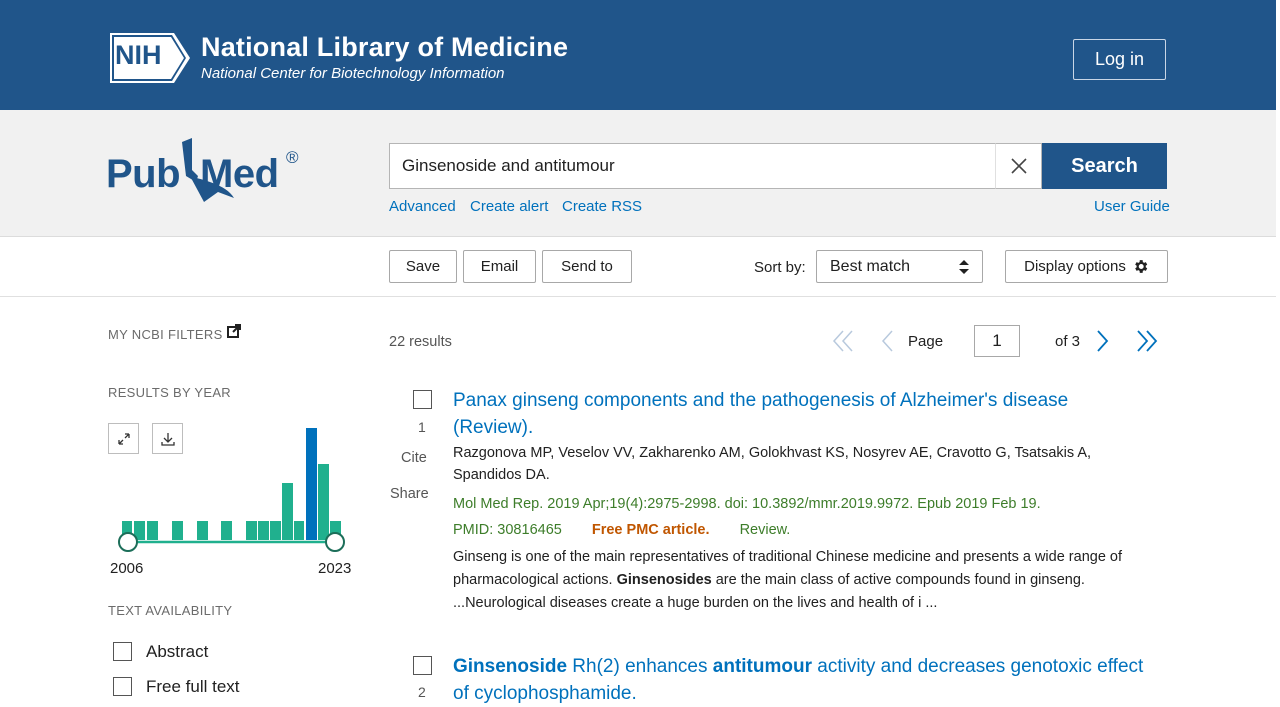 Image resolution: width=1280 pixels, height=707 pixels. What do you see at coordinates (335, 542) in the screenshot?
I see `year-range-handle-end` at bounding box center [335, 542].